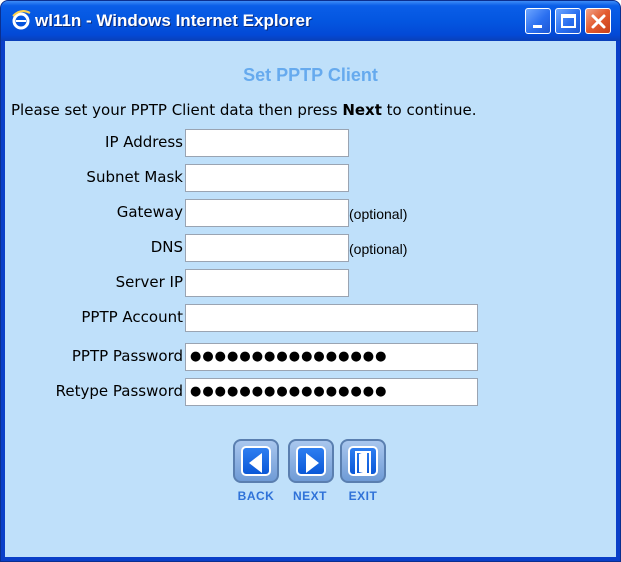 This screenshot has height=562, width=621. I want to click on dns-optional-note: (optional), so click(378, 249).